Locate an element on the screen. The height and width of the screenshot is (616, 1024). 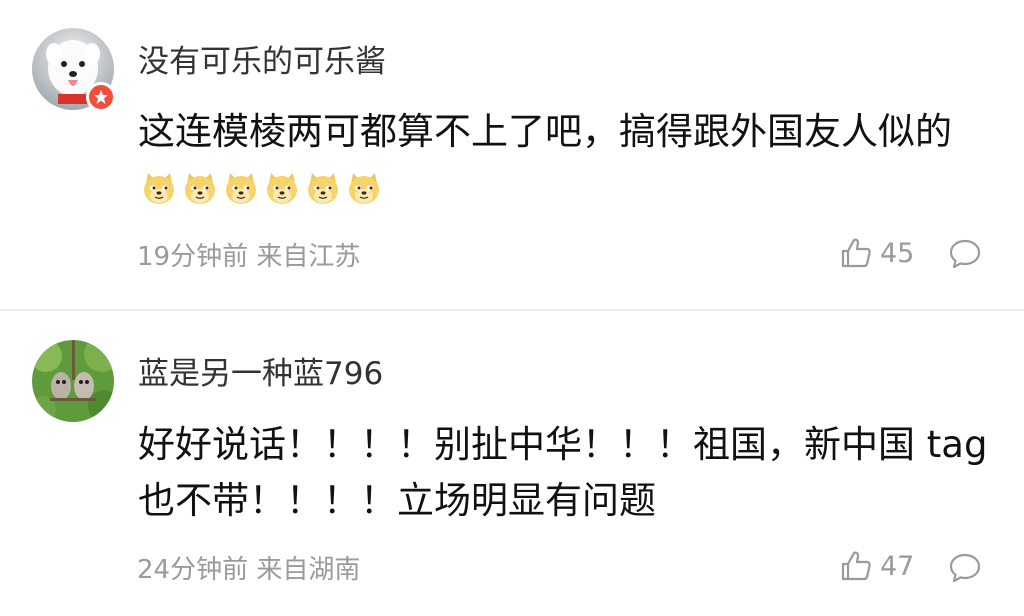
username: 没有可乐的可乐酱 is located at coordinates (262, 62).